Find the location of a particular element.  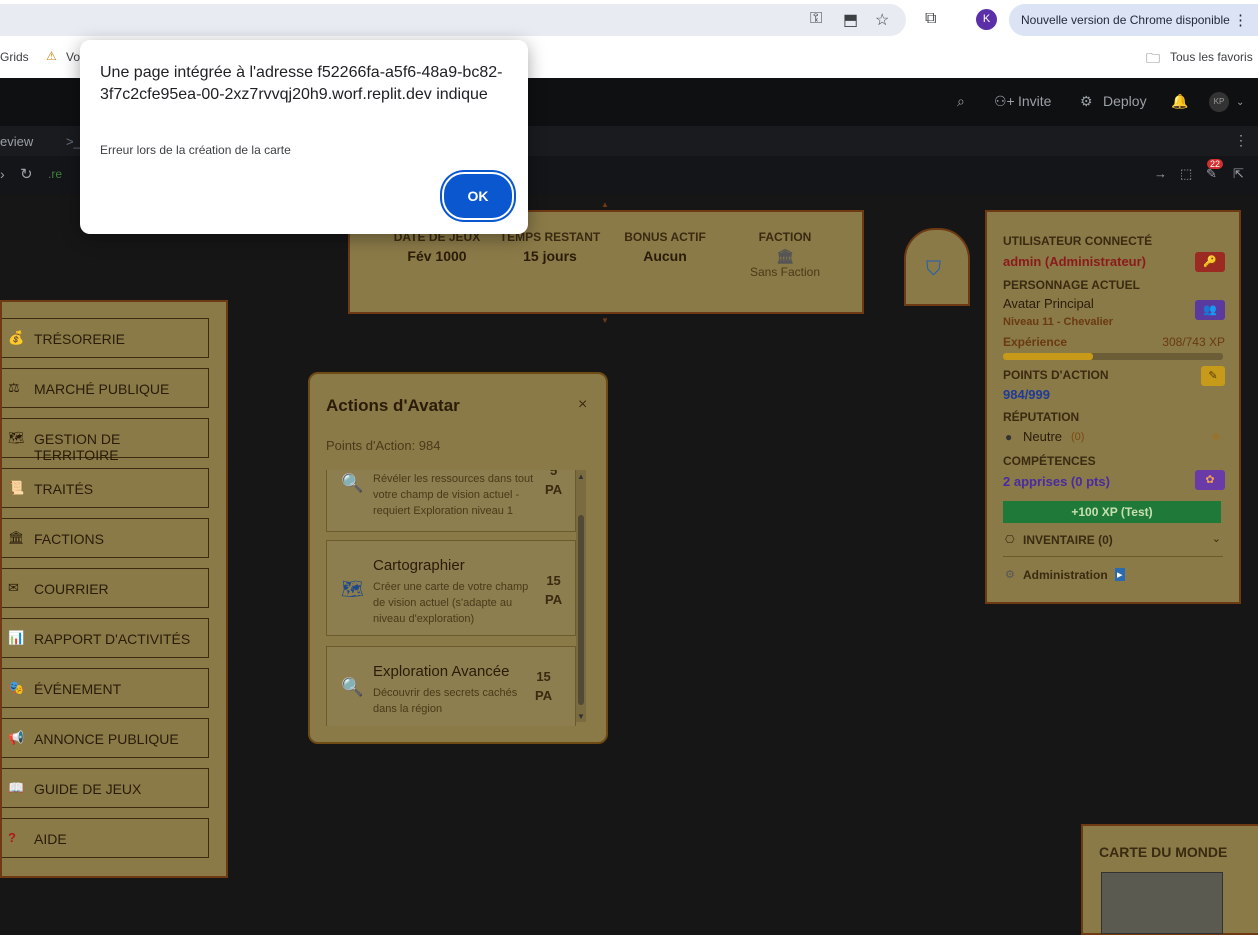

forward-icon: › is located at coordinates (2, 174).